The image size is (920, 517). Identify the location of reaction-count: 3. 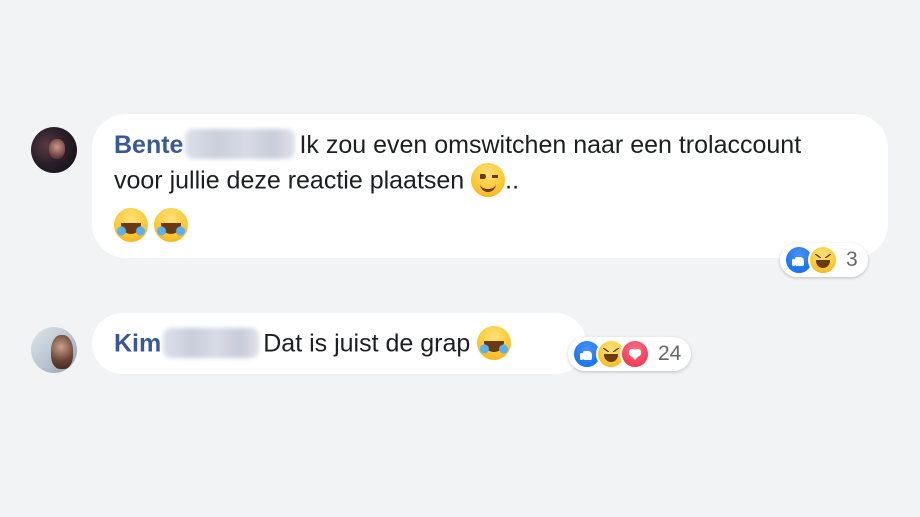
(852, 259).